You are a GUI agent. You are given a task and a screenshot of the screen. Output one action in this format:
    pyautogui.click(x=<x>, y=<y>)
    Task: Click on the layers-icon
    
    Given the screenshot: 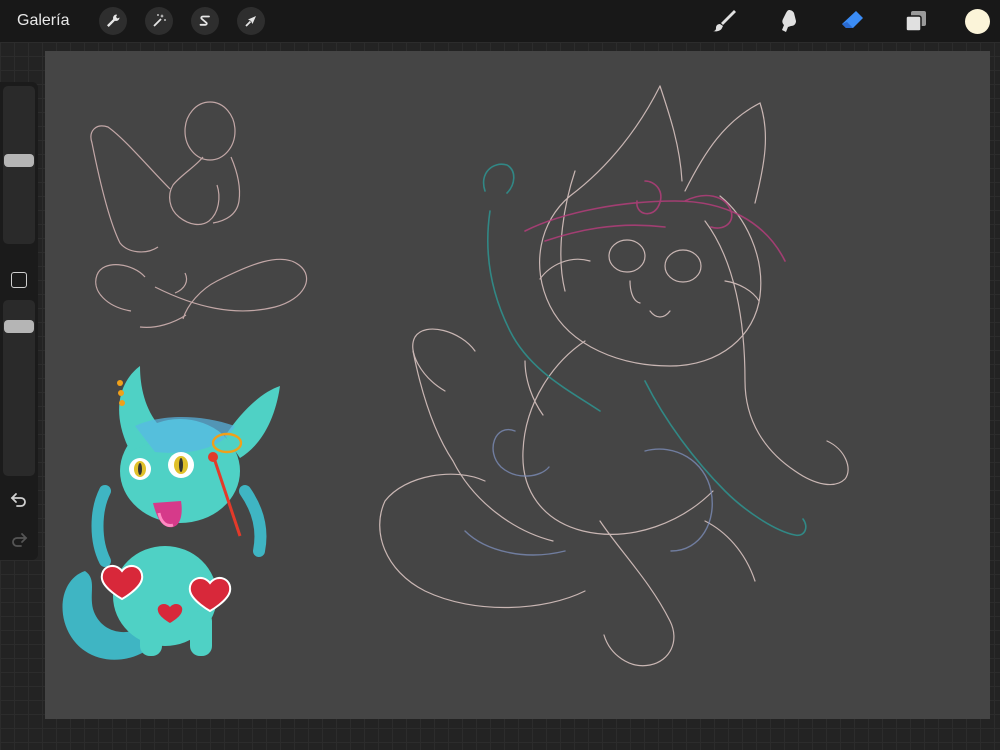 What is the action you would take?
    pyautogui.click(x=915, y=21)
    